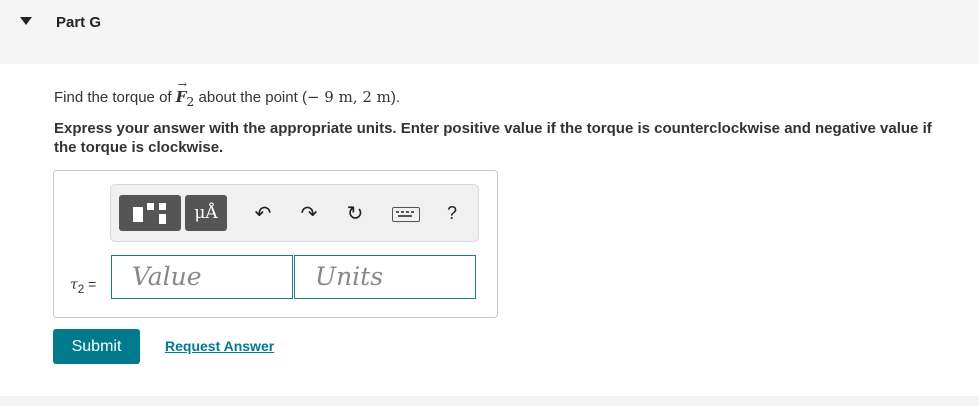 This screenshot has height=406, width=979. I want to click on answer-label: τ2 =, so click(83, 286).